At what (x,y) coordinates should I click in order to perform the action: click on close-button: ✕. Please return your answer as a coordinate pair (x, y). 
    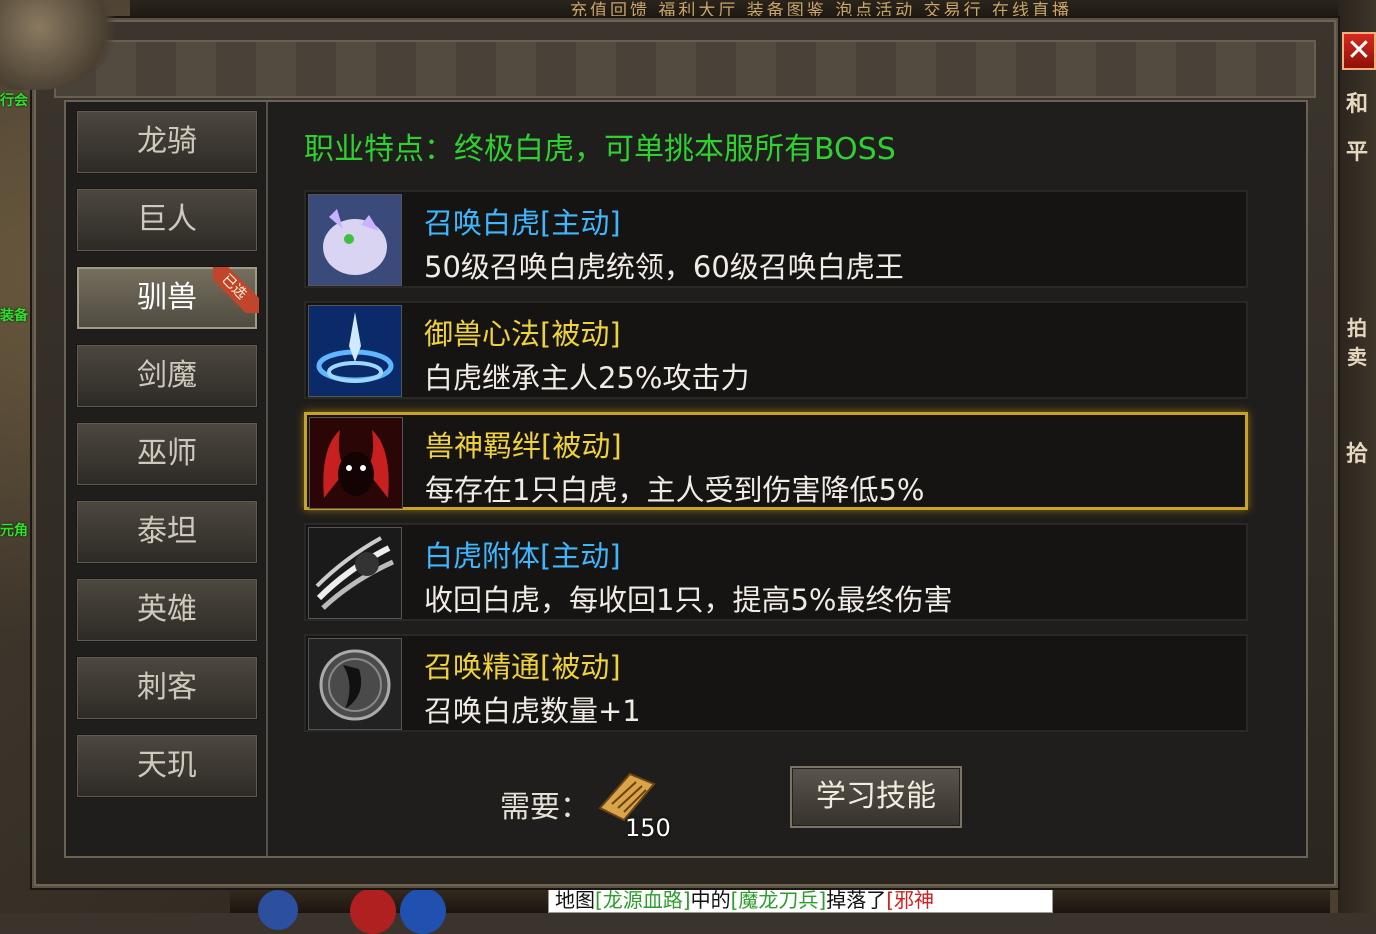
    Looking at the image, I should click on (1359, 51).